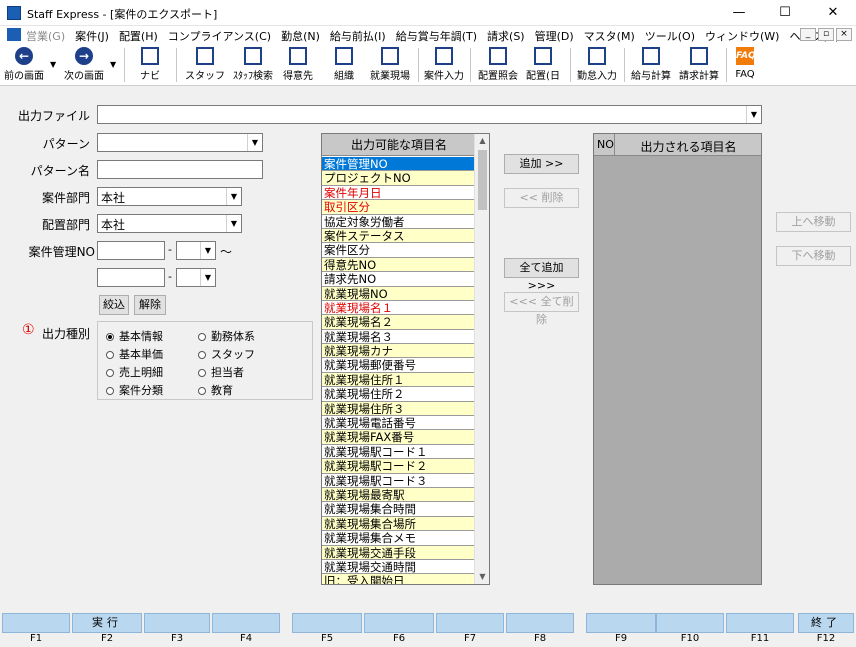 This screenshot has width=856, height=647. Describe the element at coordinates (113, 64) in the screenshot. I see `next-dropdown-icon: ▼` at that location.